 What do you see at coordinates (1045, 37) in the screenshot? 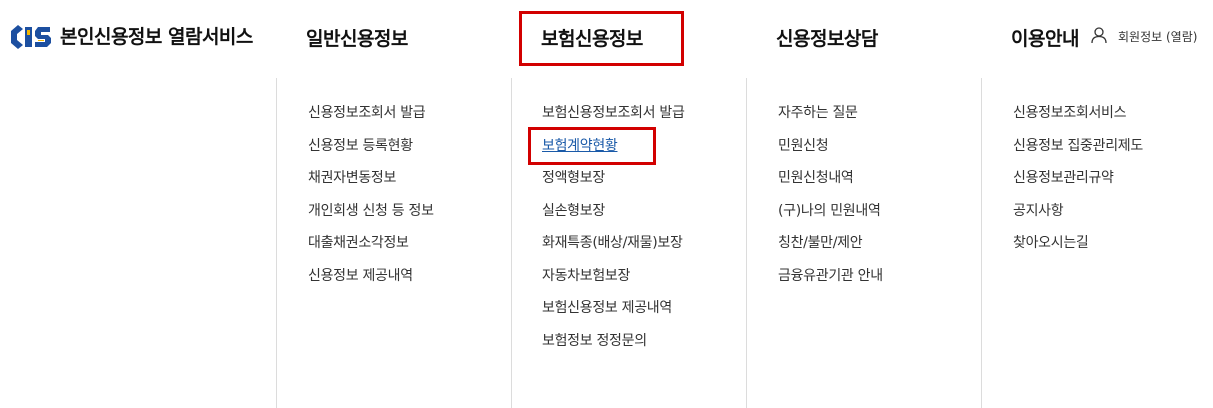
I see `nav-usage-guide: 이용안내` at bounding box center [1045, 37].